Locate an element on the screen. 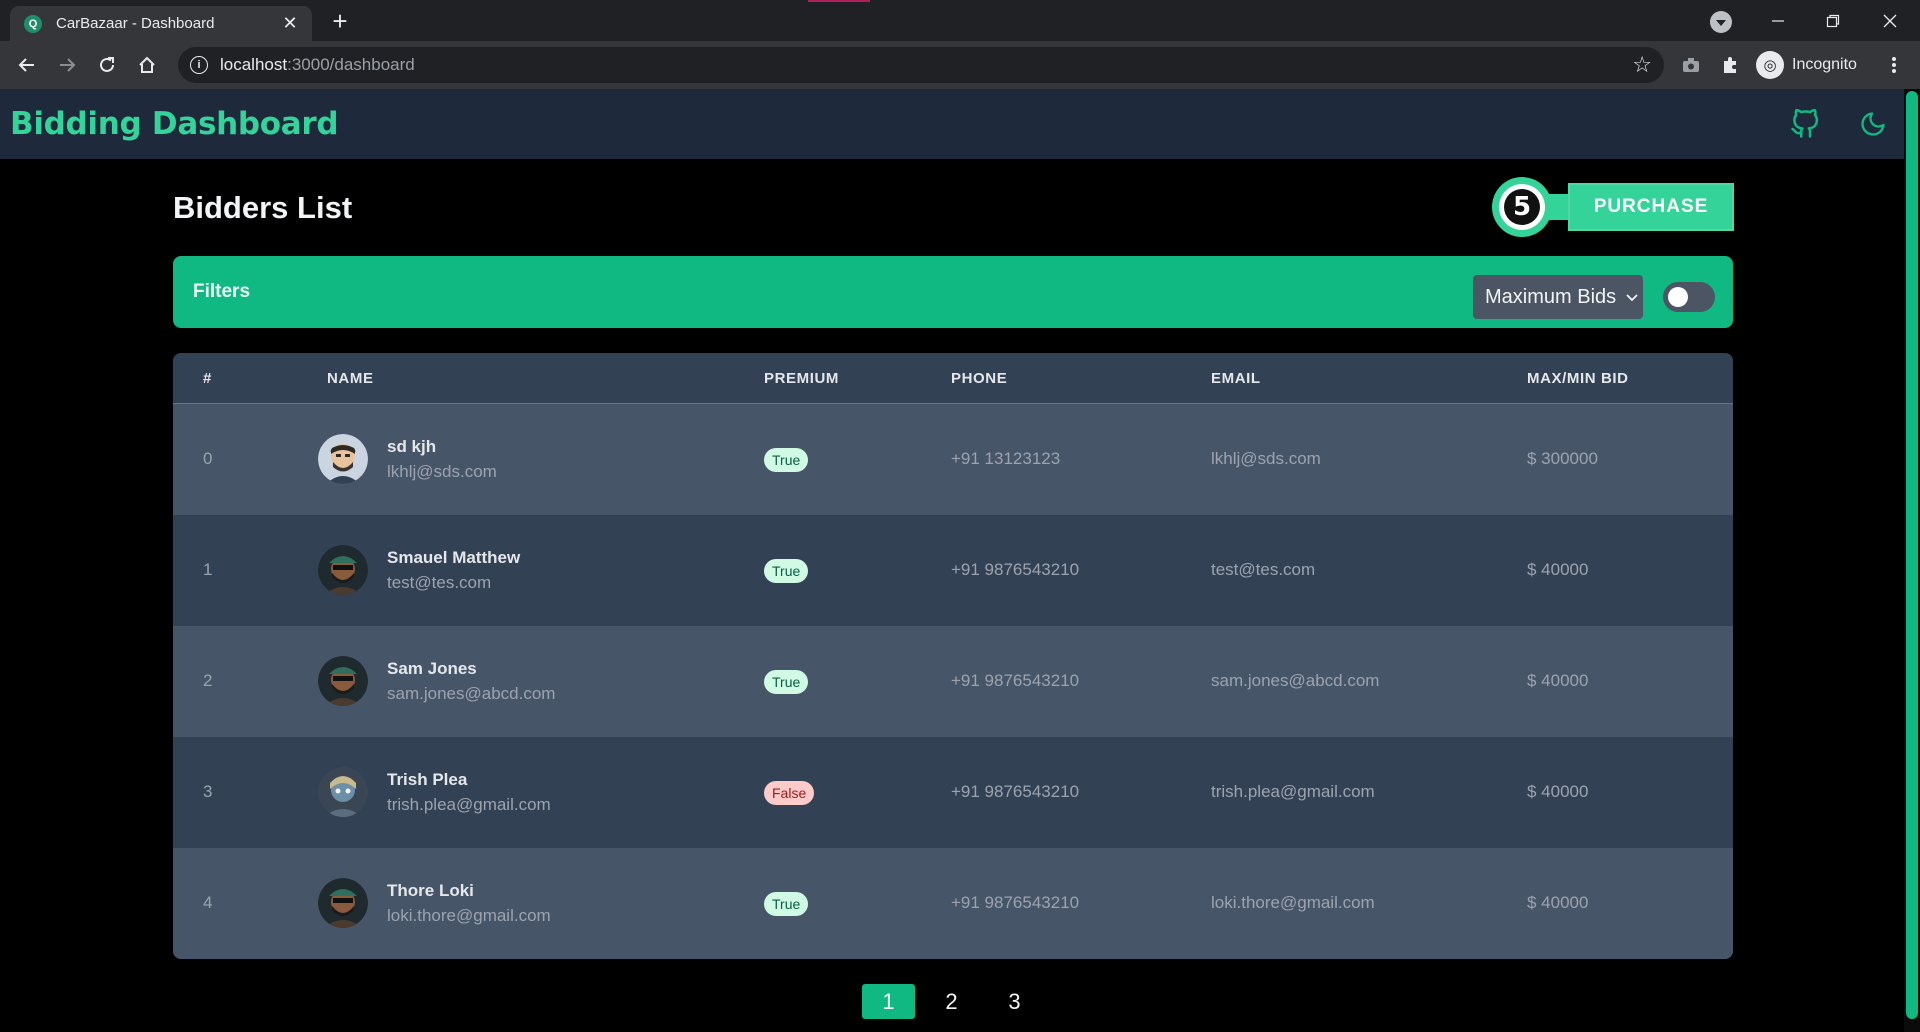  sort-select-value: Maximum Bids is located at coordinates (1551, 296).